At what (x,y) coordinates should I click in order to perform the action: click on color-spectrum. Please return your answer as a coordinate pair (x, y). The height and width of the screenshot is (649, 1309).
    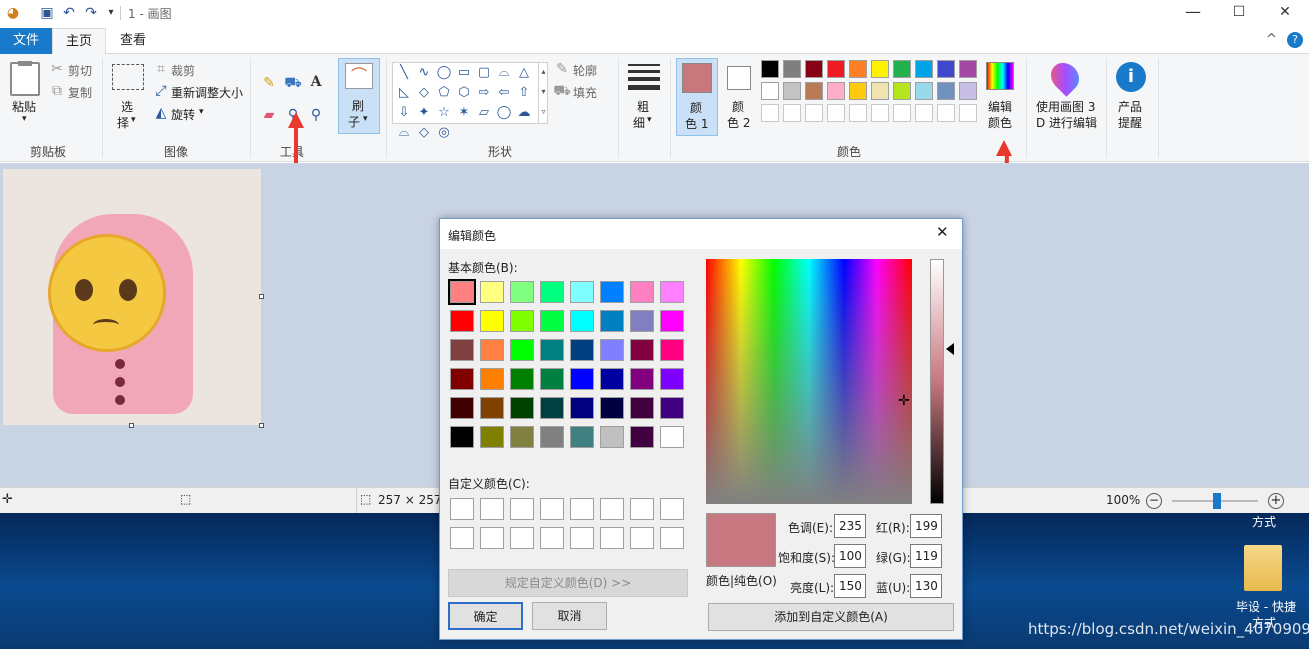
    Looking at the image, I should click on (809, 381).